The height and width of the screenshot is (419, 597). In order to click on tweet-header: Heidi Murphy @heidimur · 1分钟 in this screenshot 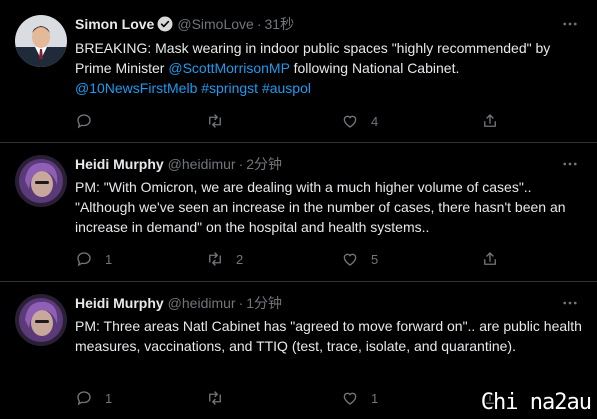, I will do `click(178, 303)`.